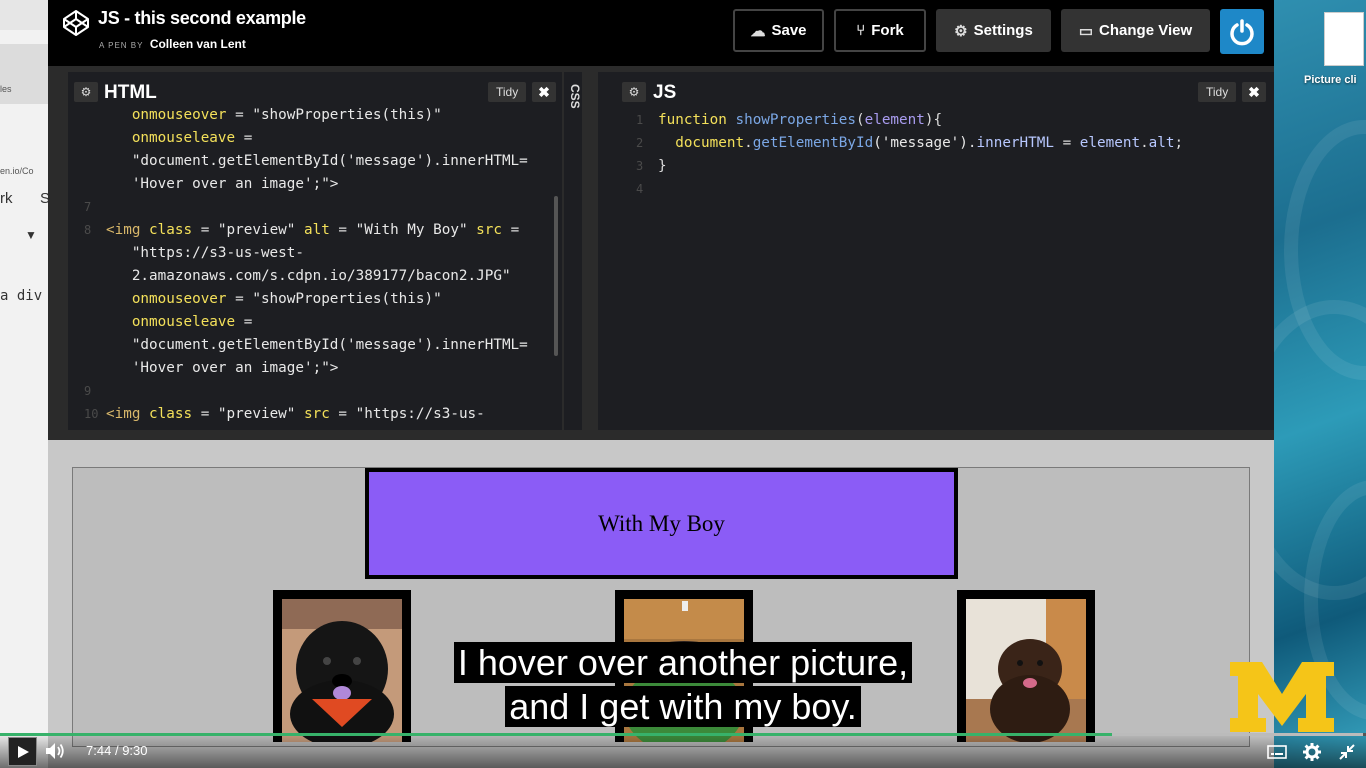  I want to click on browser-address-area, so click(24, 74).